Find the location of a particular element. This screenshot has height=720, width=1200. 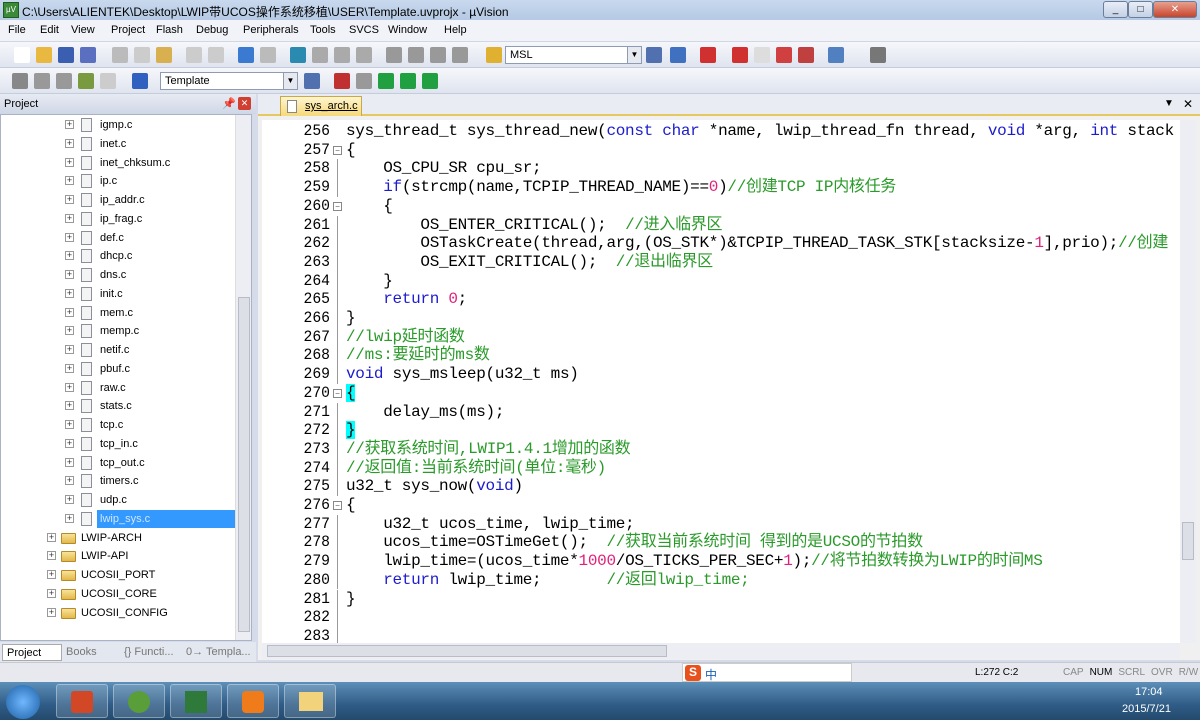

camtasia-button is located at coordinates (139, 701).